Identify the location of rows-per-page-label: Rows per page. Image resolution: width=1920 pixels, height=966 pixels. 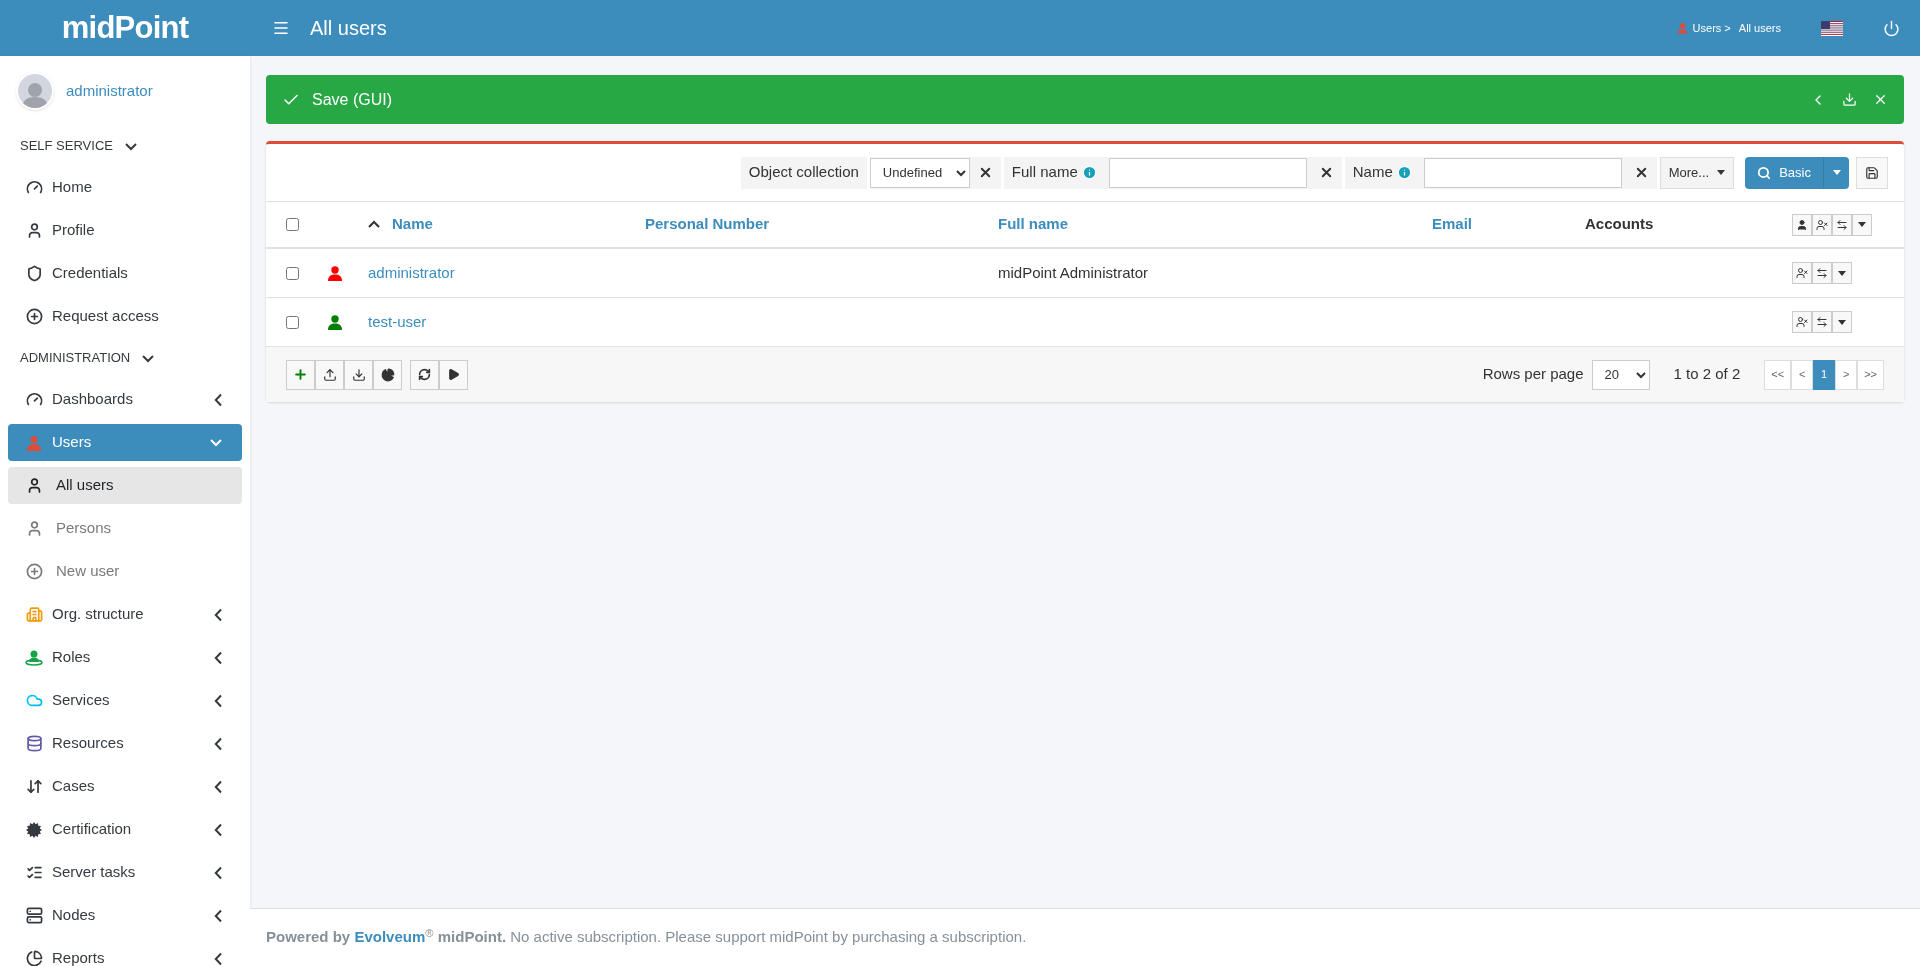
(1533, 374).